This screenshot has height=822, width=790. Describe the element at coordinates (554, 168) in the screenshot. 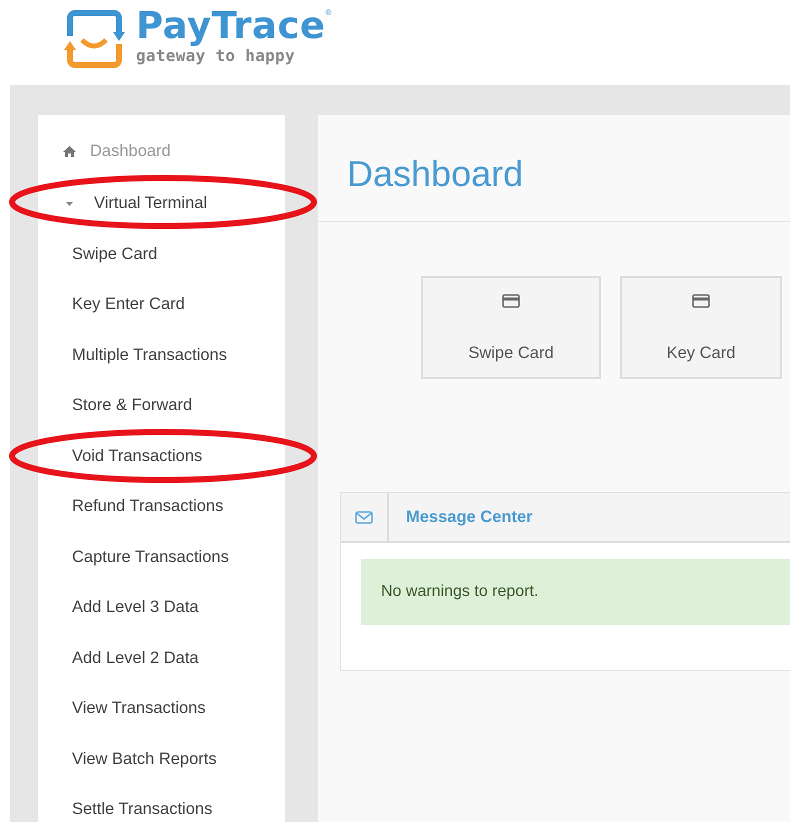

I see `page-title: Dashboard` at that location.